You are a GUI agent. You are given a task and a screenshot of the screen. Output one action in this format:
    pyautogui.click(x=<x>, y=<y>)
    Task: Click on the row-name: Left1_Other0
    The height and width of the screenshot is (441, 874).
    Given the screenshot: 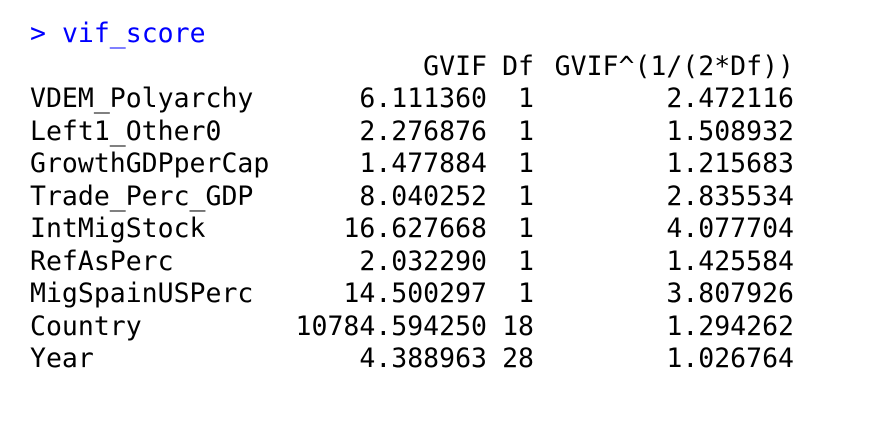 What is the action you would take?
    pyautogui.click(x=126, y=131)
    